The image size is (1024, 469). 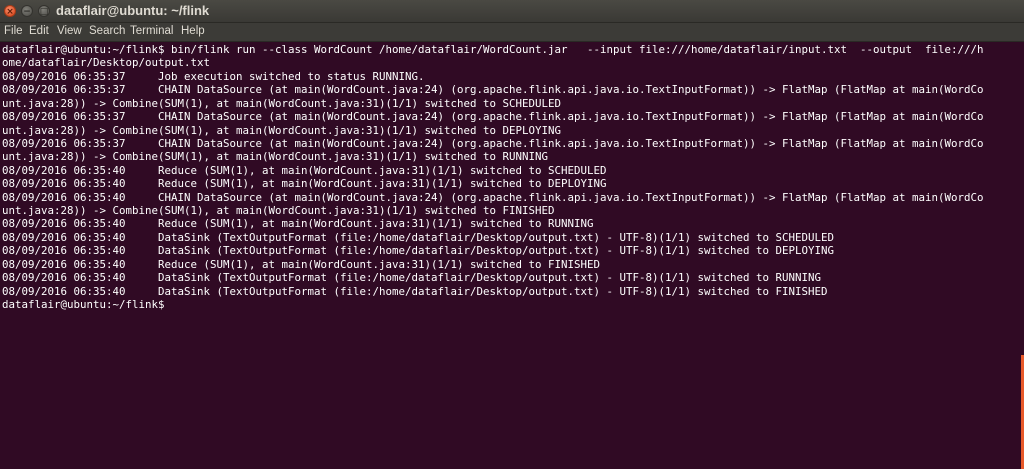 I want to click on menu-terminal: Terminal, so click(x=151, y=31).